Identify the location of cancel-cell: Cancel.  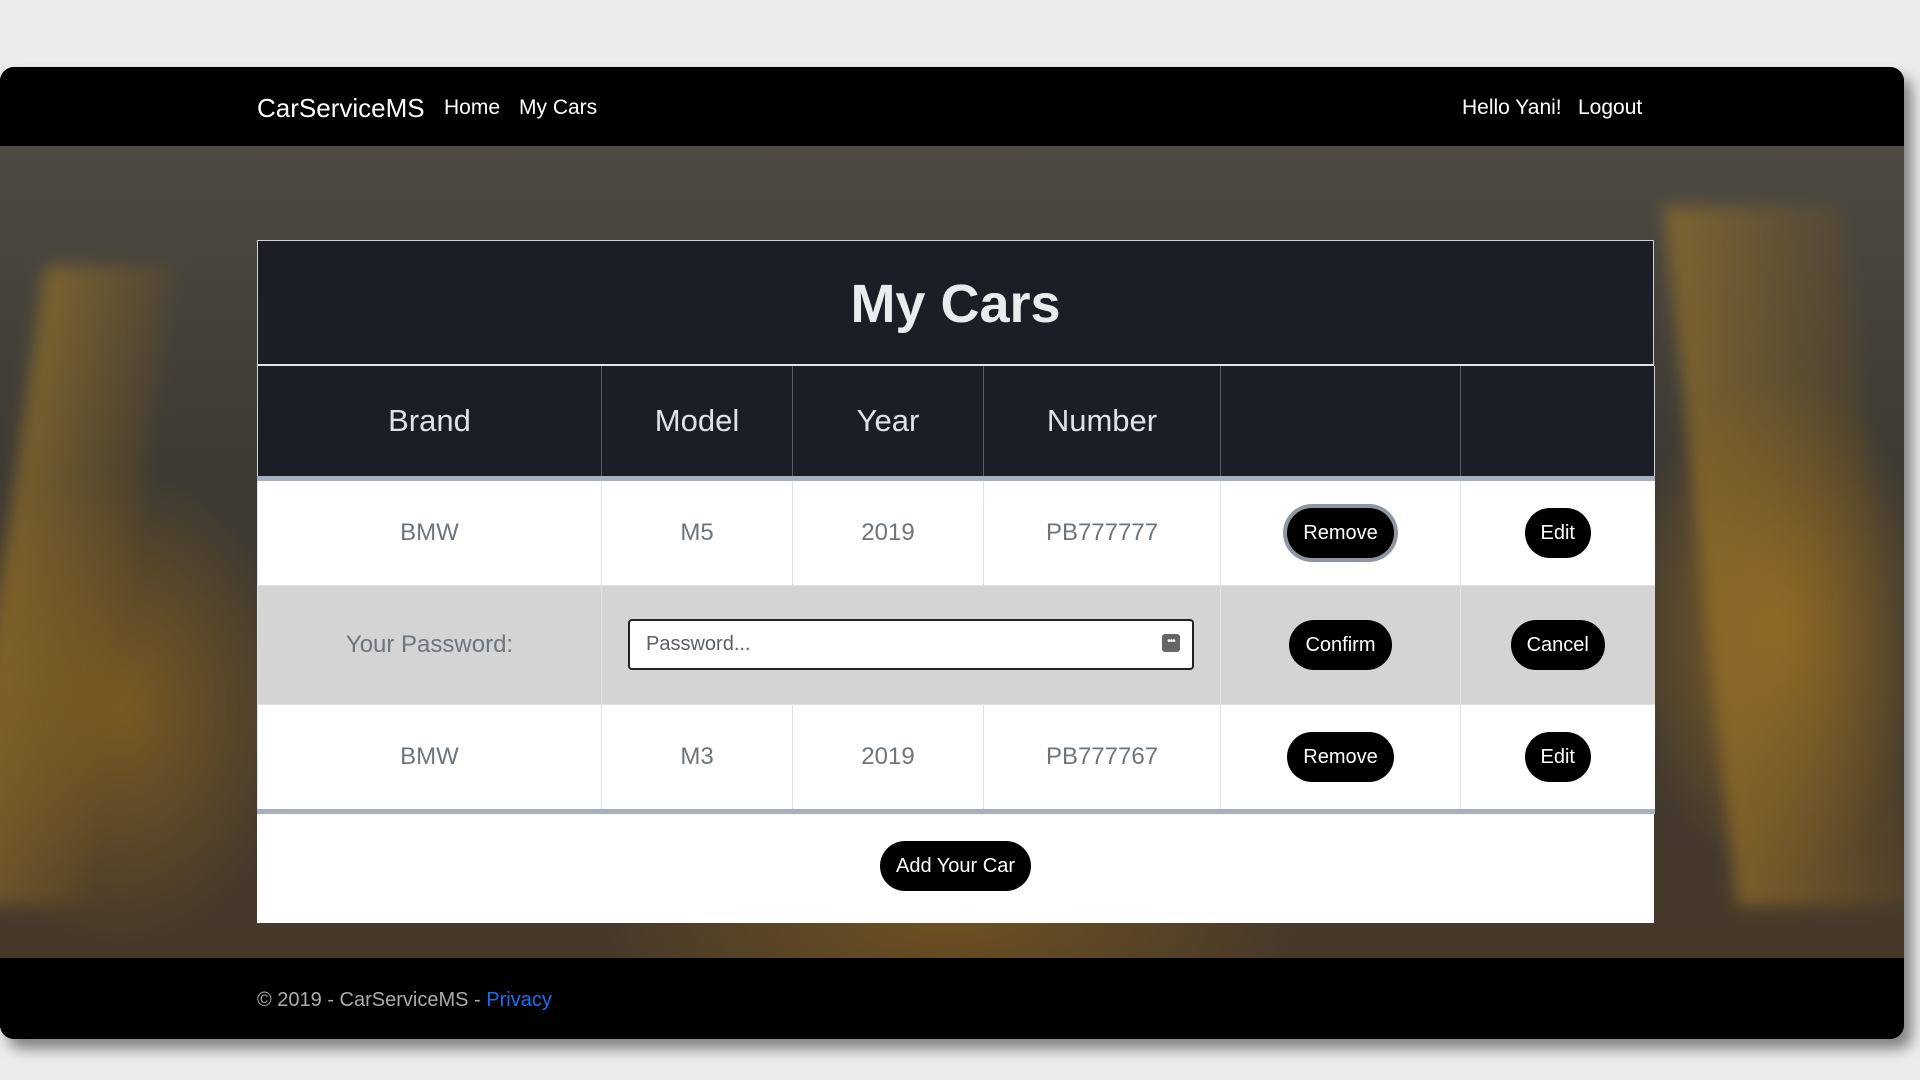
(1557, 644).